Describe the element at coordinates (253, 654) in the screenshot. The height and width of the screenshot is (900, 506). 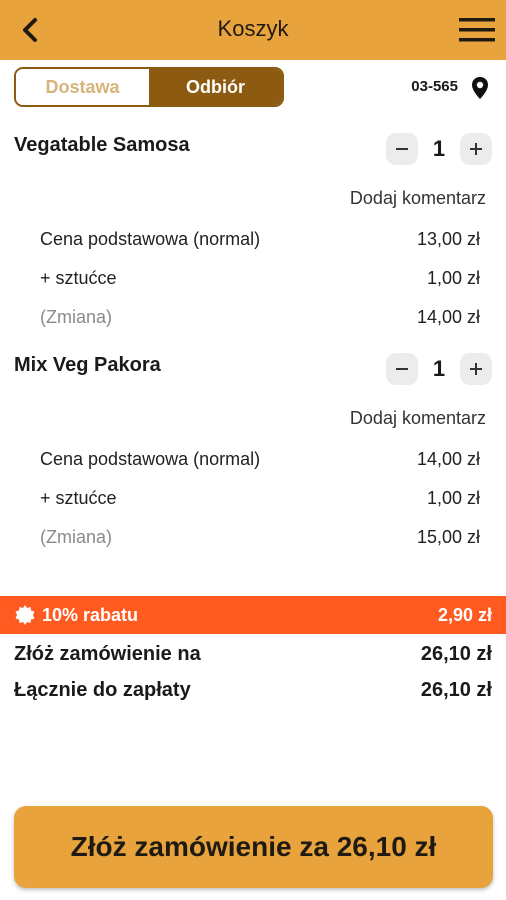
I see `order-total-row: Złóż zamówienie na 26,10 zł` at that location.